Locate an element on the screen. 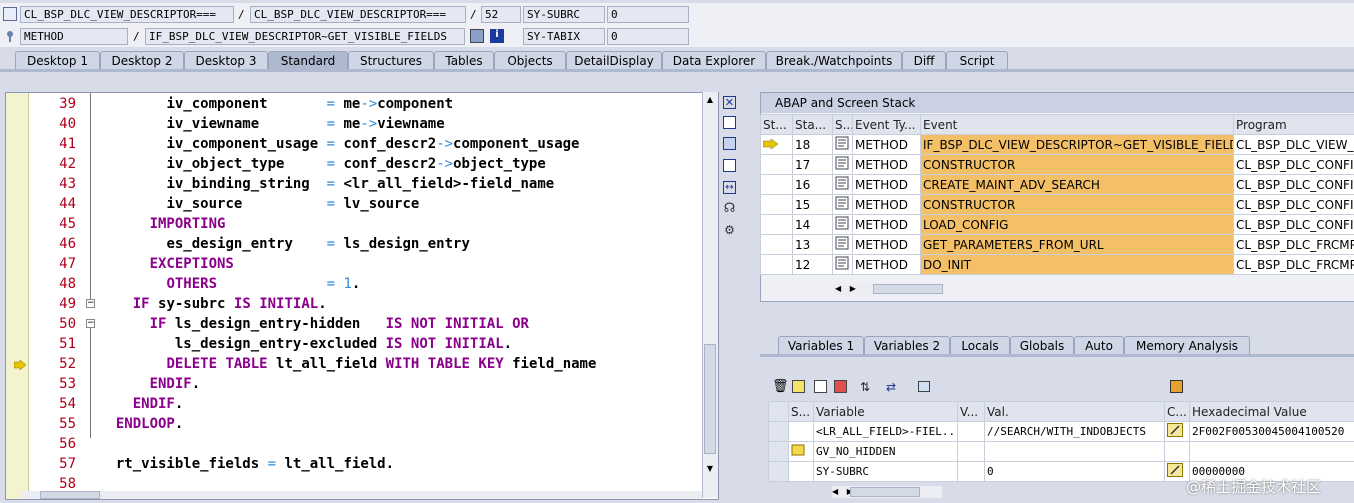 The image size is (1354, 503). delete-icon: 🗑 is located at coordinates (780, 386).